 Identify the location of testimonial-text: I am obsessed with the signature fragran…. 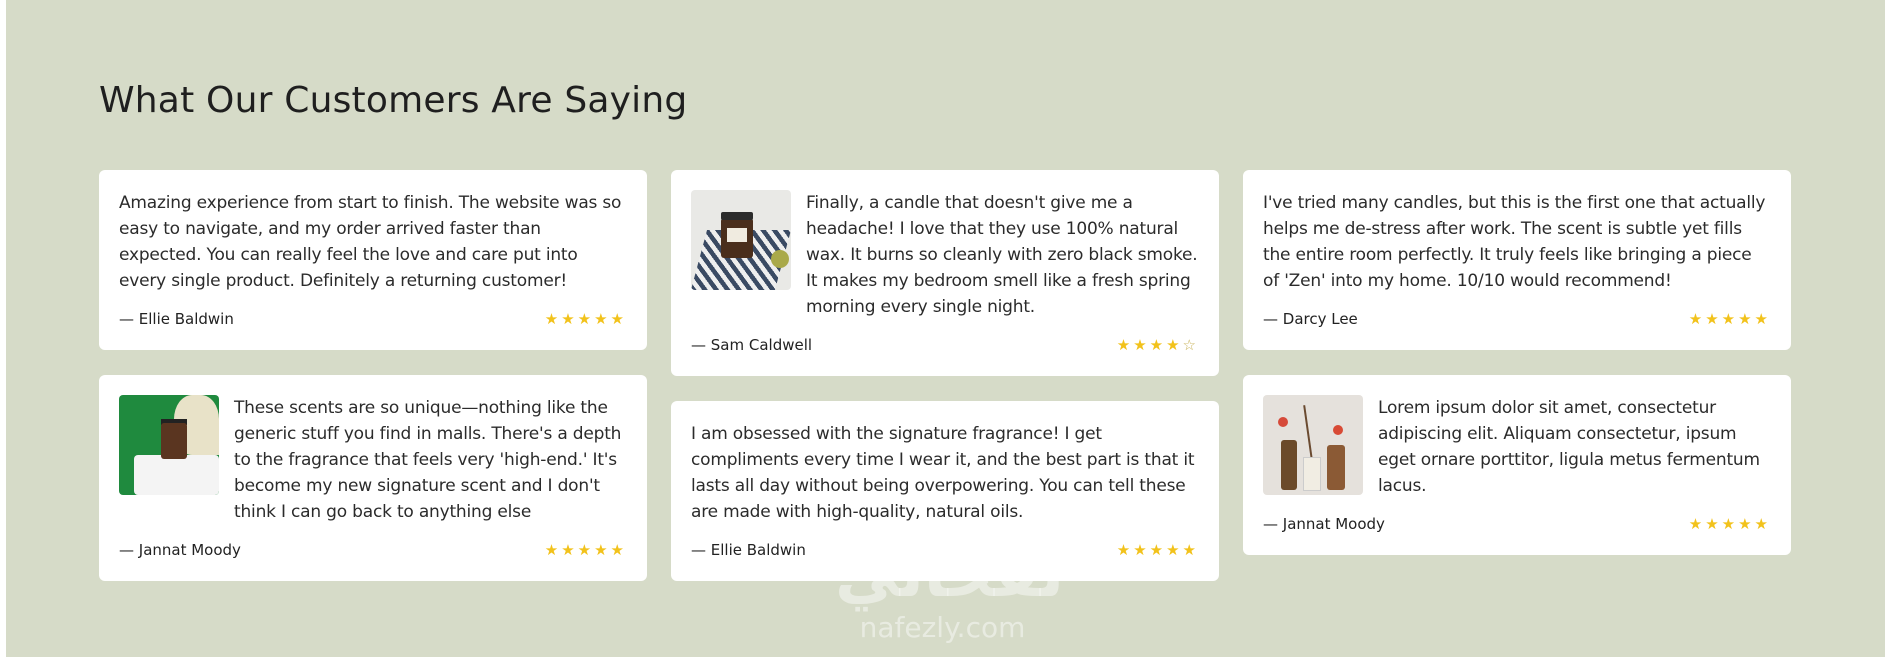
(943, 473).